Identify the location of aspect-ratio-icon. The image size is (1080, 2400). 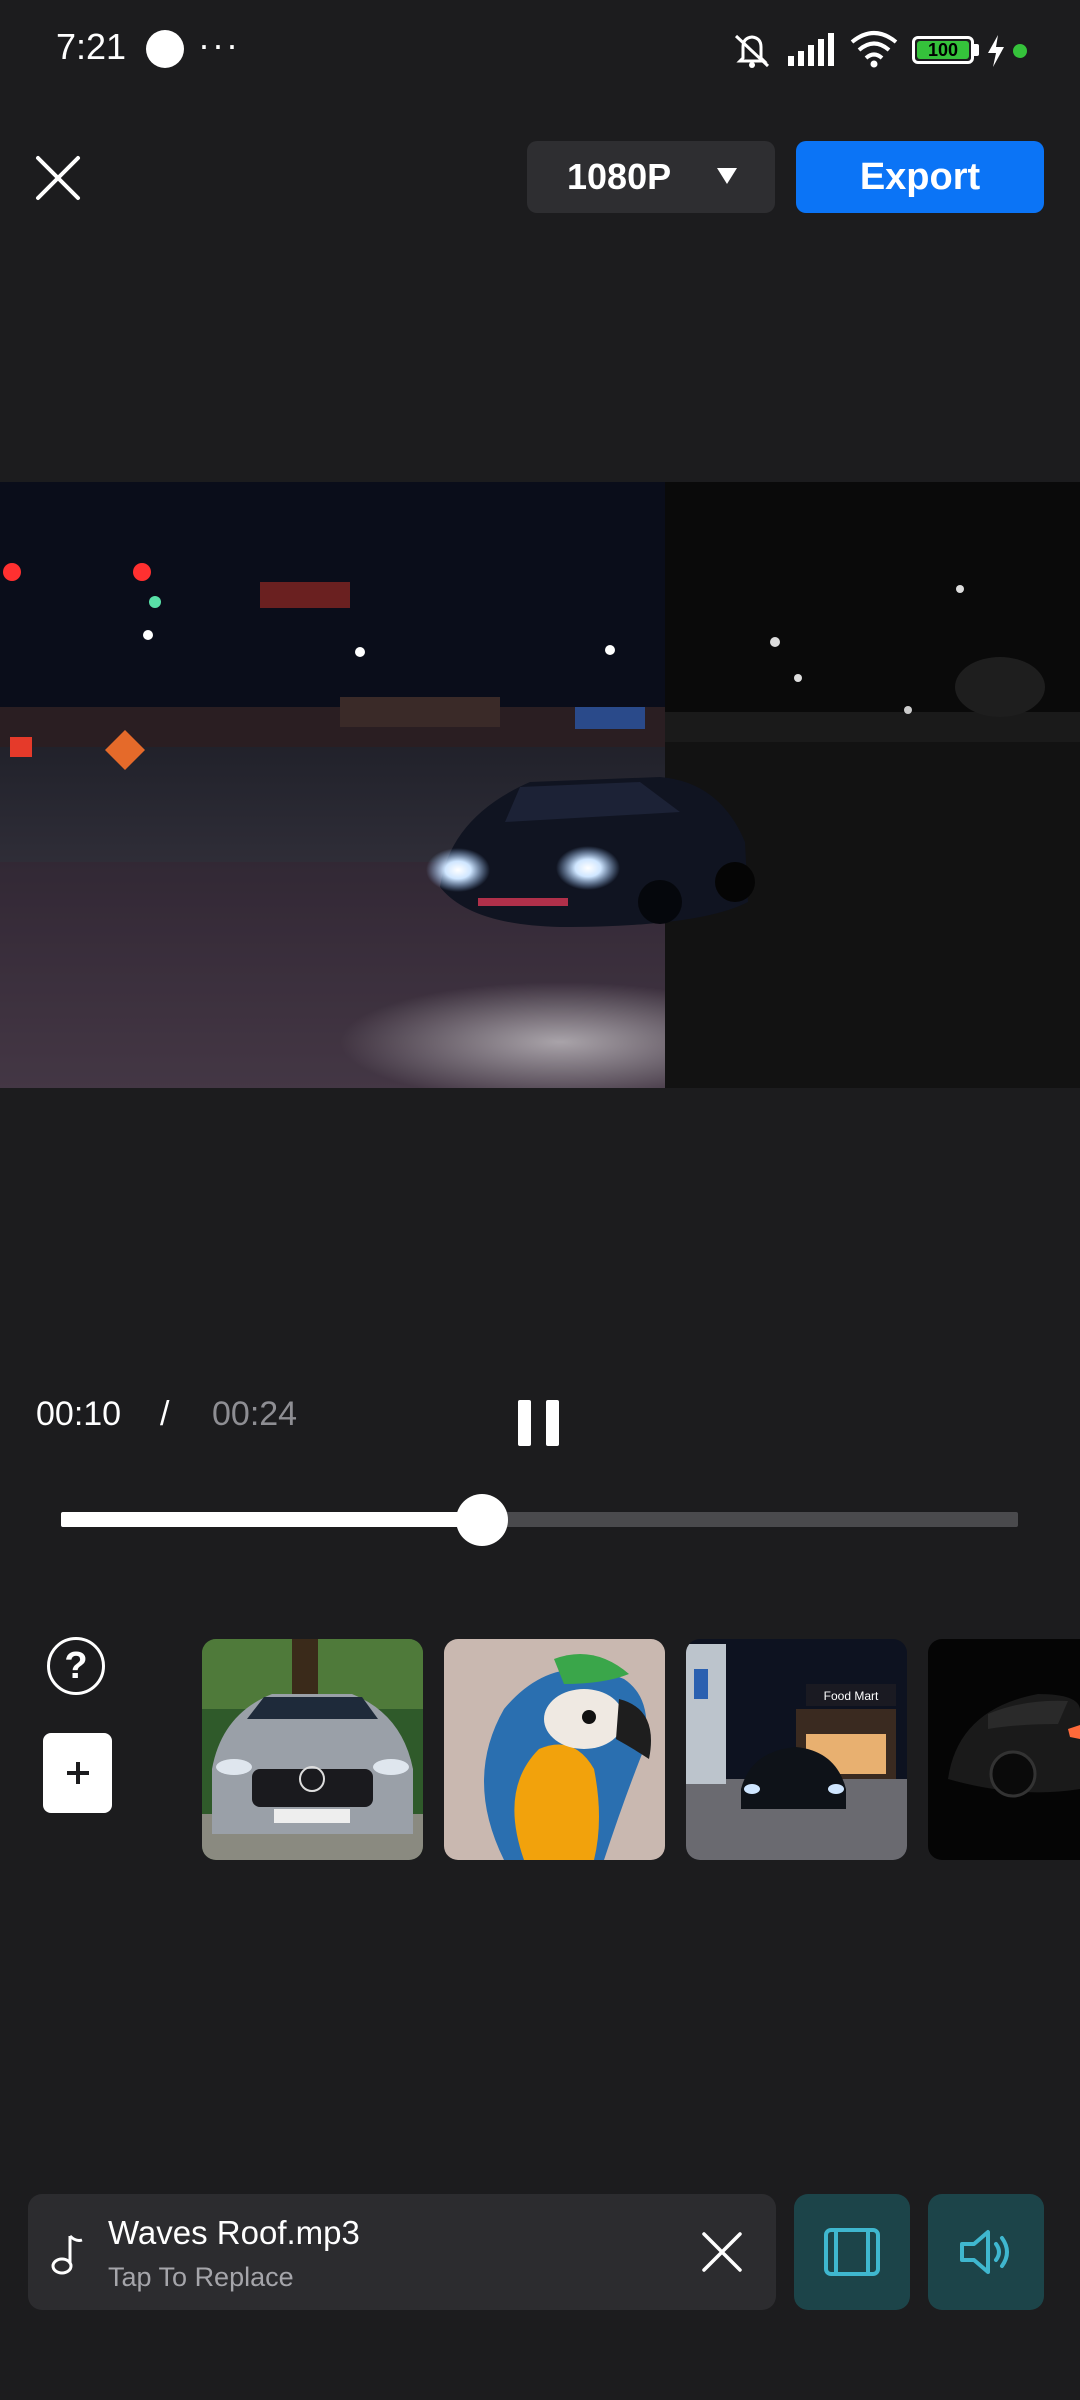
(852, 2252).